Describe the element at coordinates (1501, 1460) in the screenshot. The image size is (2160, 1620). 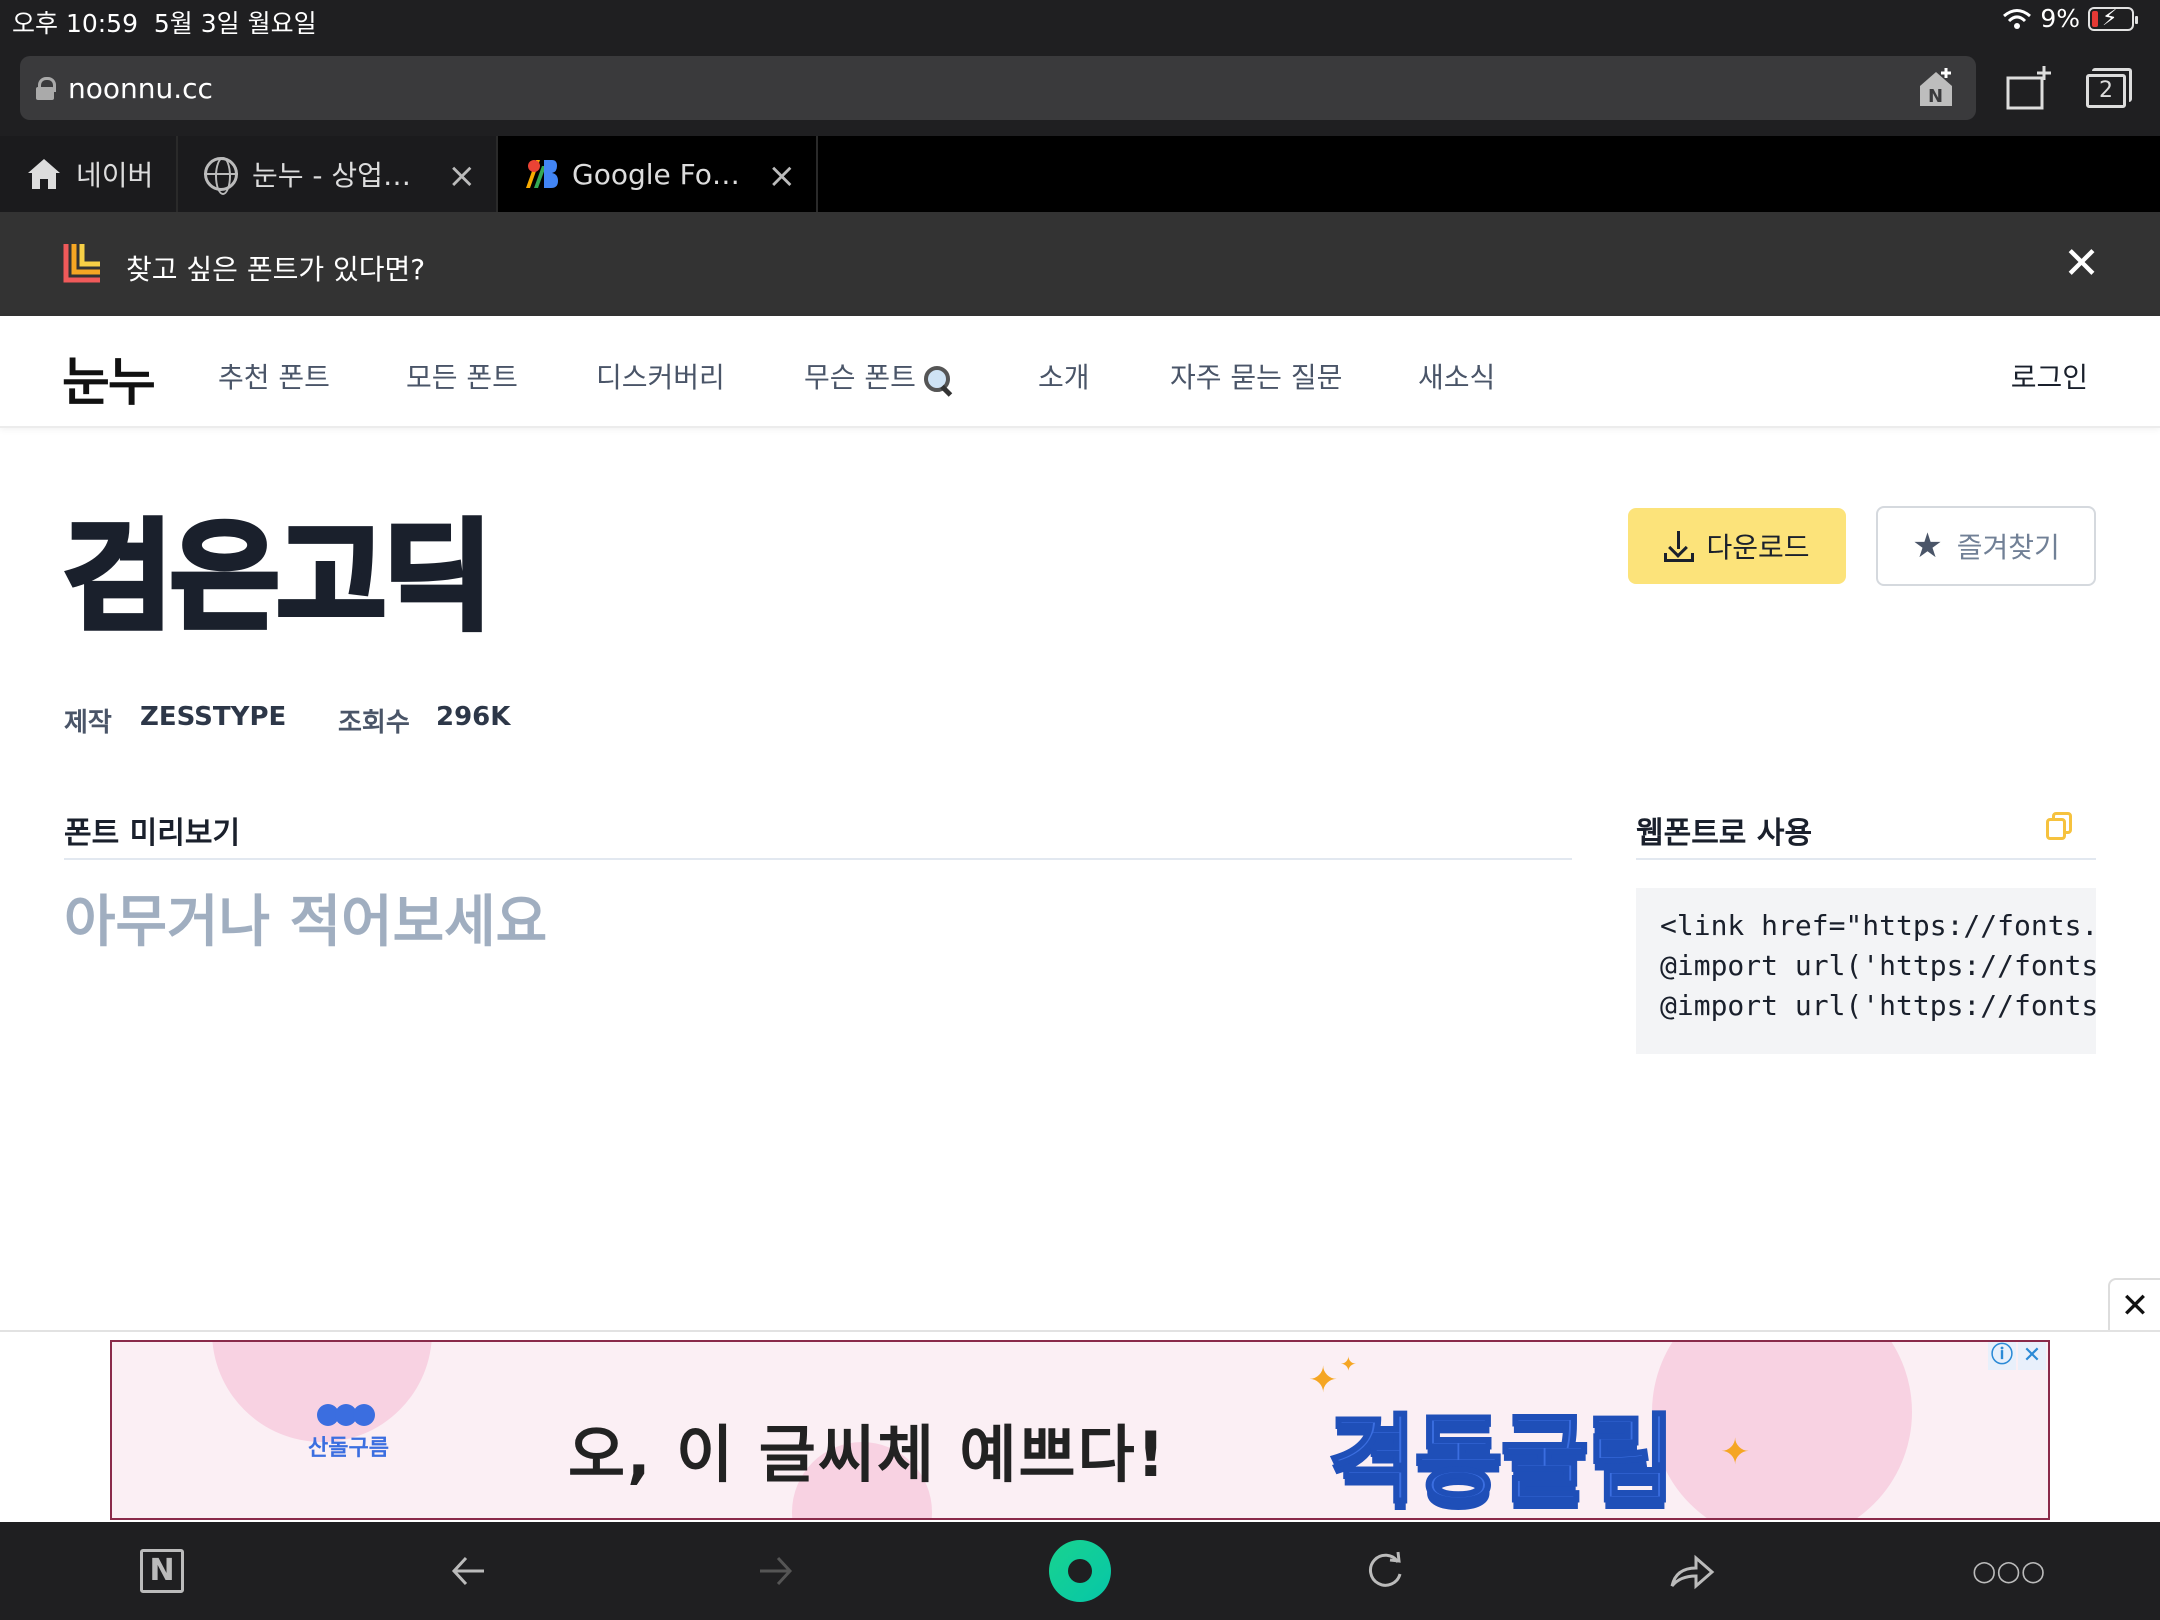
I see `ad-brand-text: 격동굴림` at that location.